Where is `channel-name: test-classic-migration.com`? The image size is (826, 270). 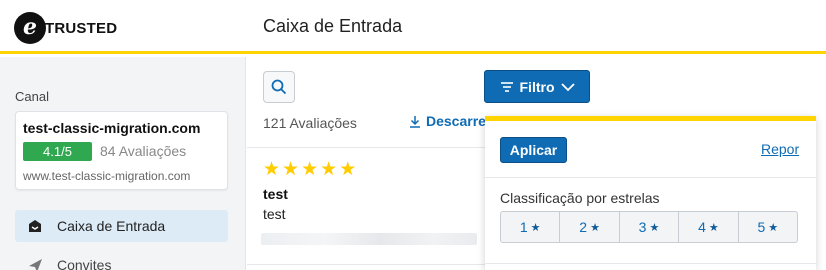
channel-name: test-classic-migration.com is located at coordinates (112, 128).